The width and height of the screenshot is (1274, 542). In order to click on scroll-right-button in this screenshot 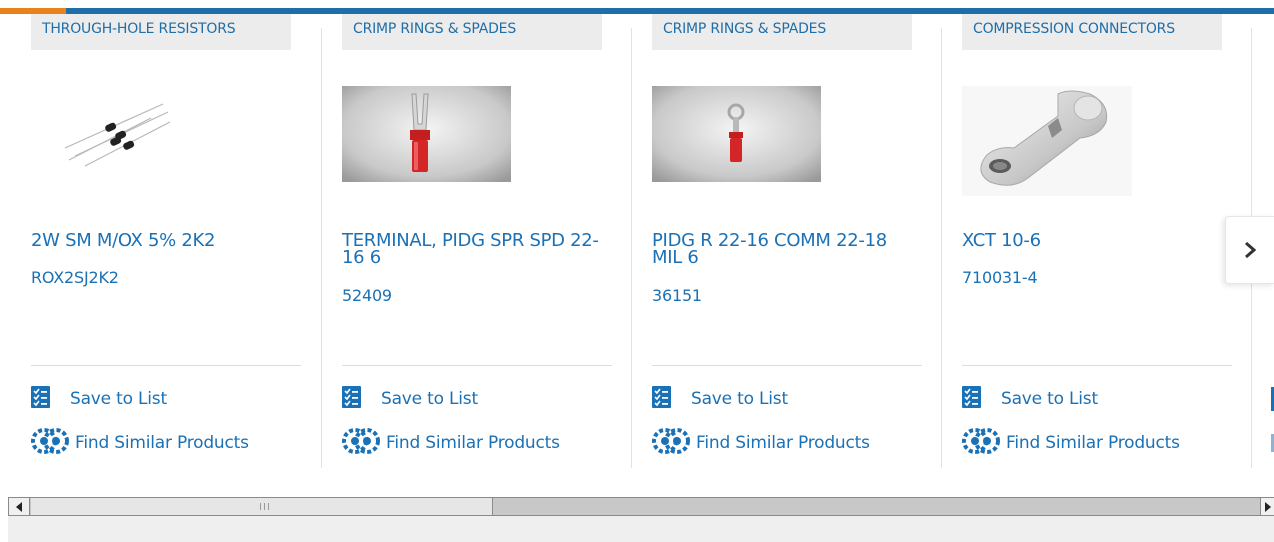, I will do `click(1267, 506)`.